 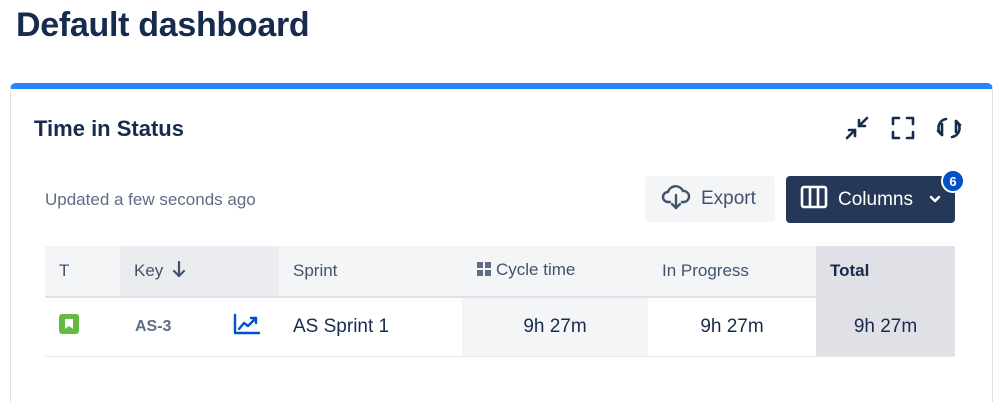 What do you see at coordinates (82, 272) in the screenshot?
I see `column-header-type: T` at bounding box center [82, 272].